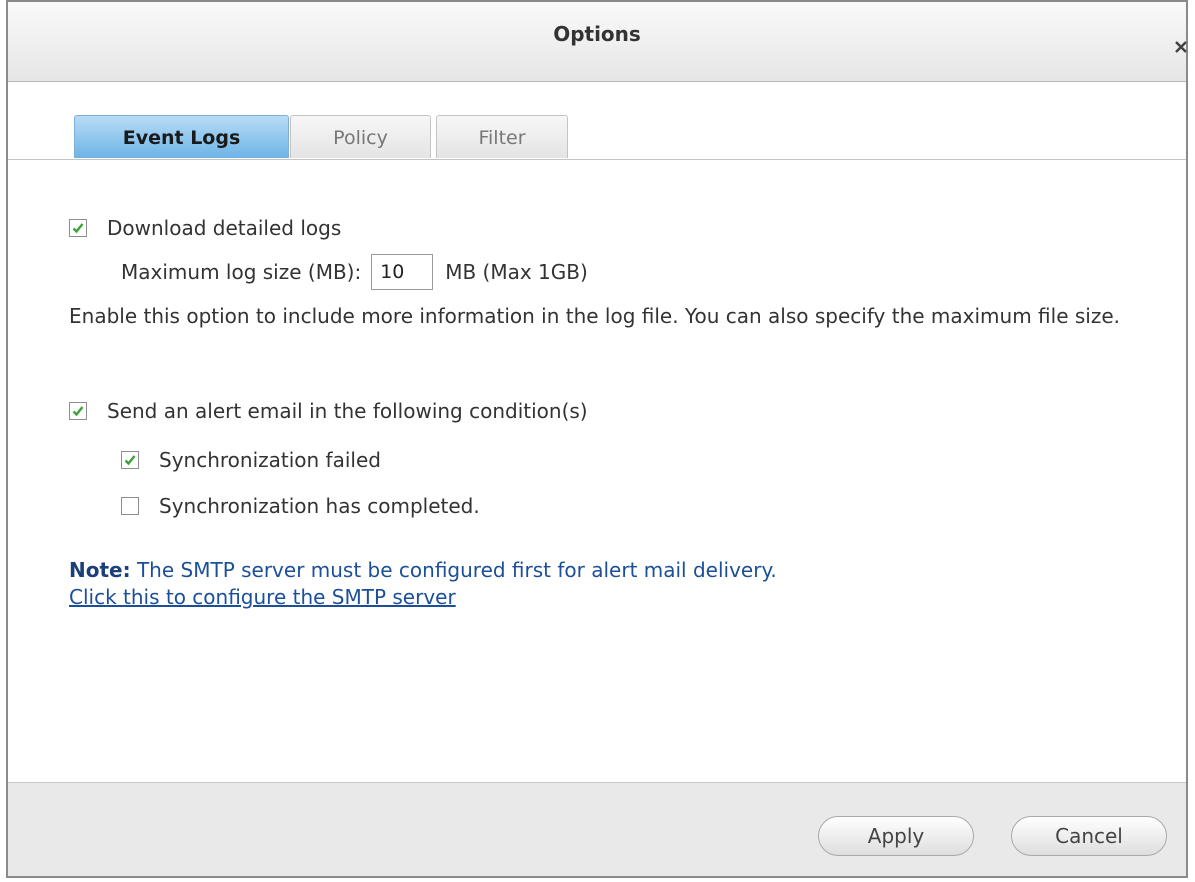  Describe the element at coordinates (130, 506) in the screenshot. I see `sync-completed-checkbox` at that location.